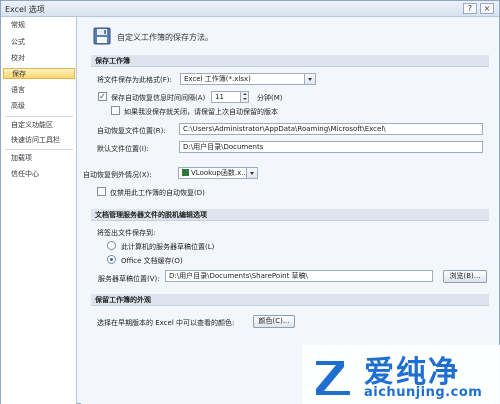 The image size is (500, 404). What do you see at coordinates (299, 276) in the screenshot?
I see `server-drafts-location-input: D:\用户目录\Documents\SharePoint 草稿\` at bounding box center [299, 276].